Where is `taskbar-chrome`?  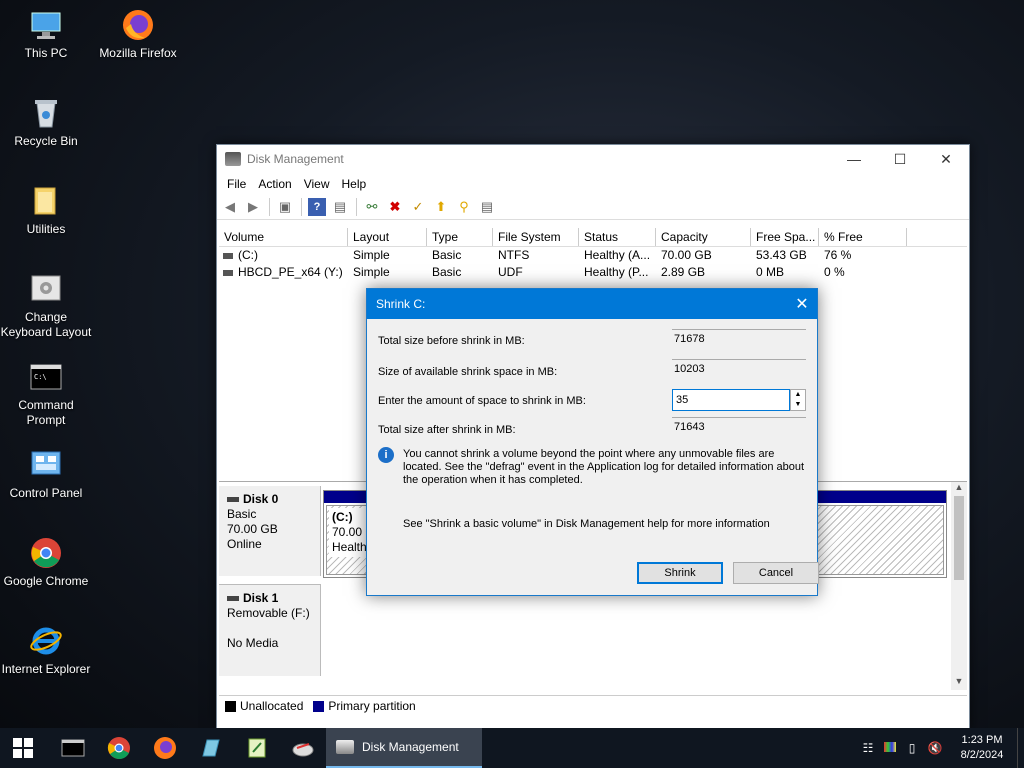
taskbar-chrome is located at coordinates (119, 748).